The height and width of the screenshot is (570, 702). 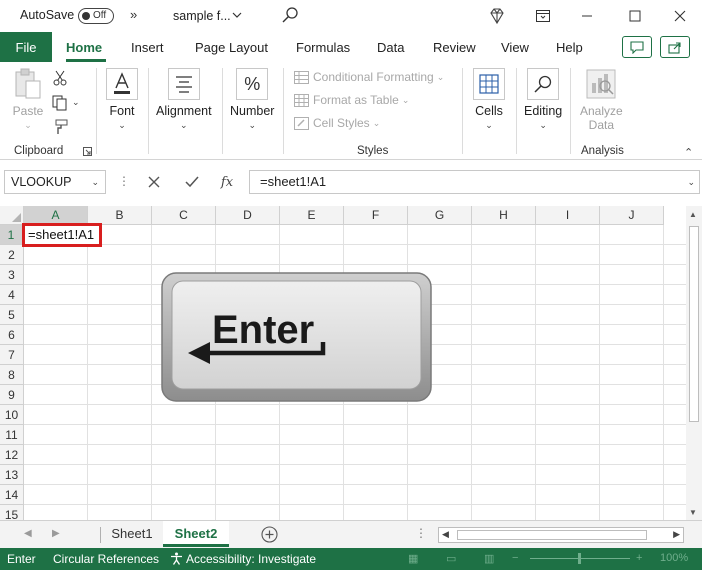 I want to click on column-header-h: H, so click(x=504, y=215).